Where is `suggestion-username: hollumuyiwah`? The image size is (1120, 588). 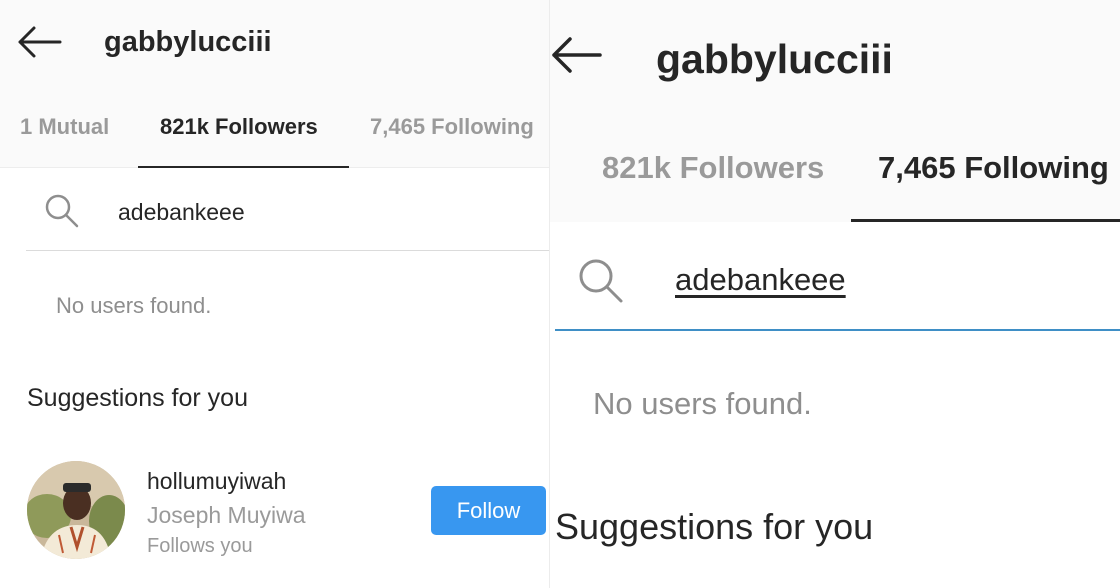 suggestion-username: hollumuyiwah is located at coordinates (216, 481).